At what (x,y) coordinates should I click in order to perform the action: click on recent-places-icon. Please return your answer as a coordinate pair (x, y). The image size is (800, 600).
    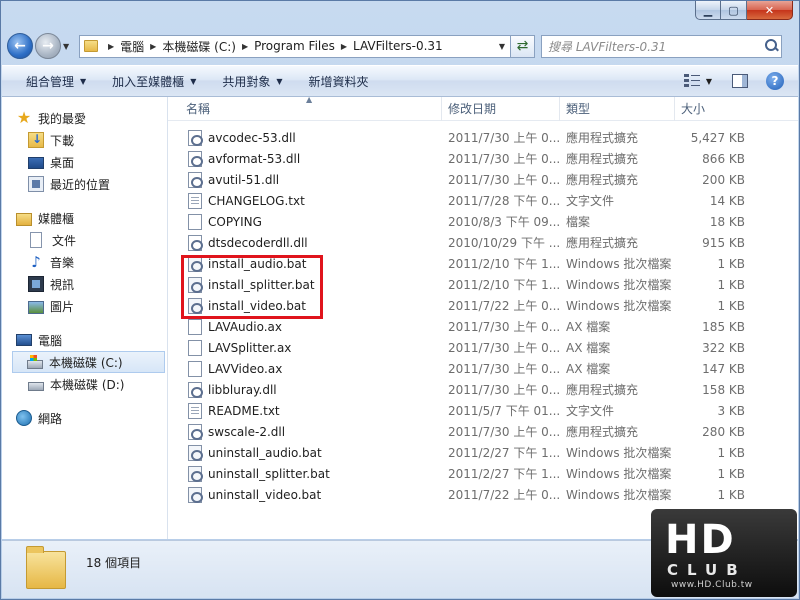
    Looking at the image, I should click on (36, 184).